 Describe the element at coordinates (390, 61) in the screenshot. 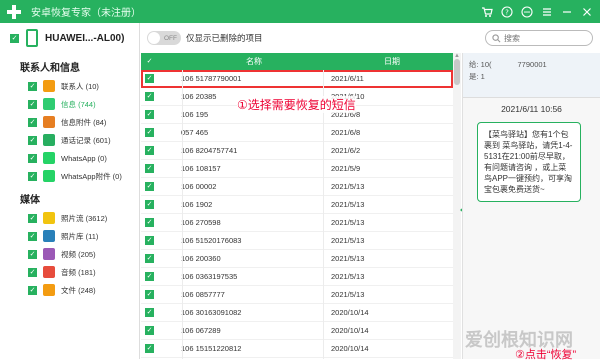

I see `column-date: 日期` at that location.